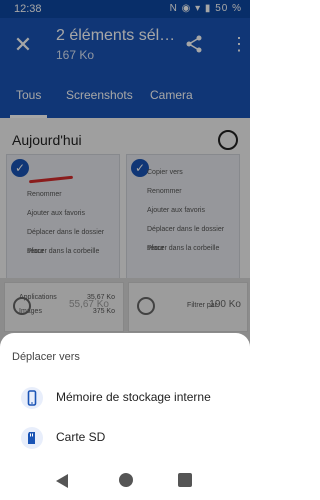 This screenshot has height=500, width=320. What do you see at coordinates (125, 437) in the screenshot?
I see `option-sd-card: Carte SD` at bounding box center [125, 437].